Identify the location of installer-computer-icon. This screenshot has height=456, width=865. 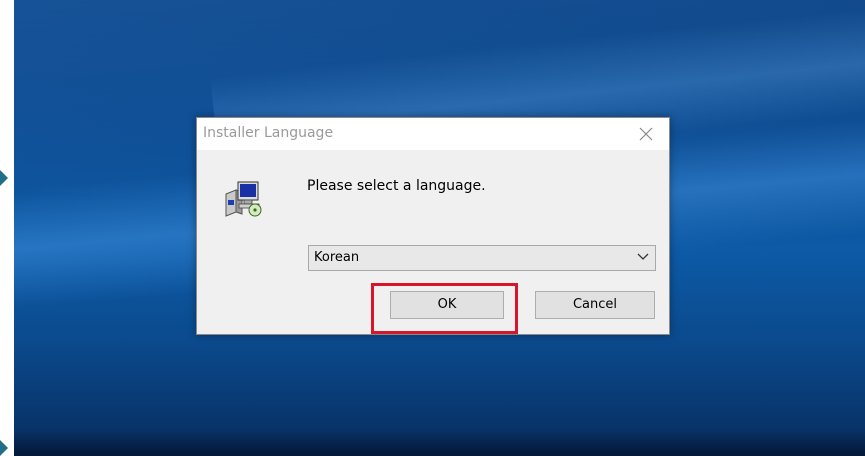
(242, 198).